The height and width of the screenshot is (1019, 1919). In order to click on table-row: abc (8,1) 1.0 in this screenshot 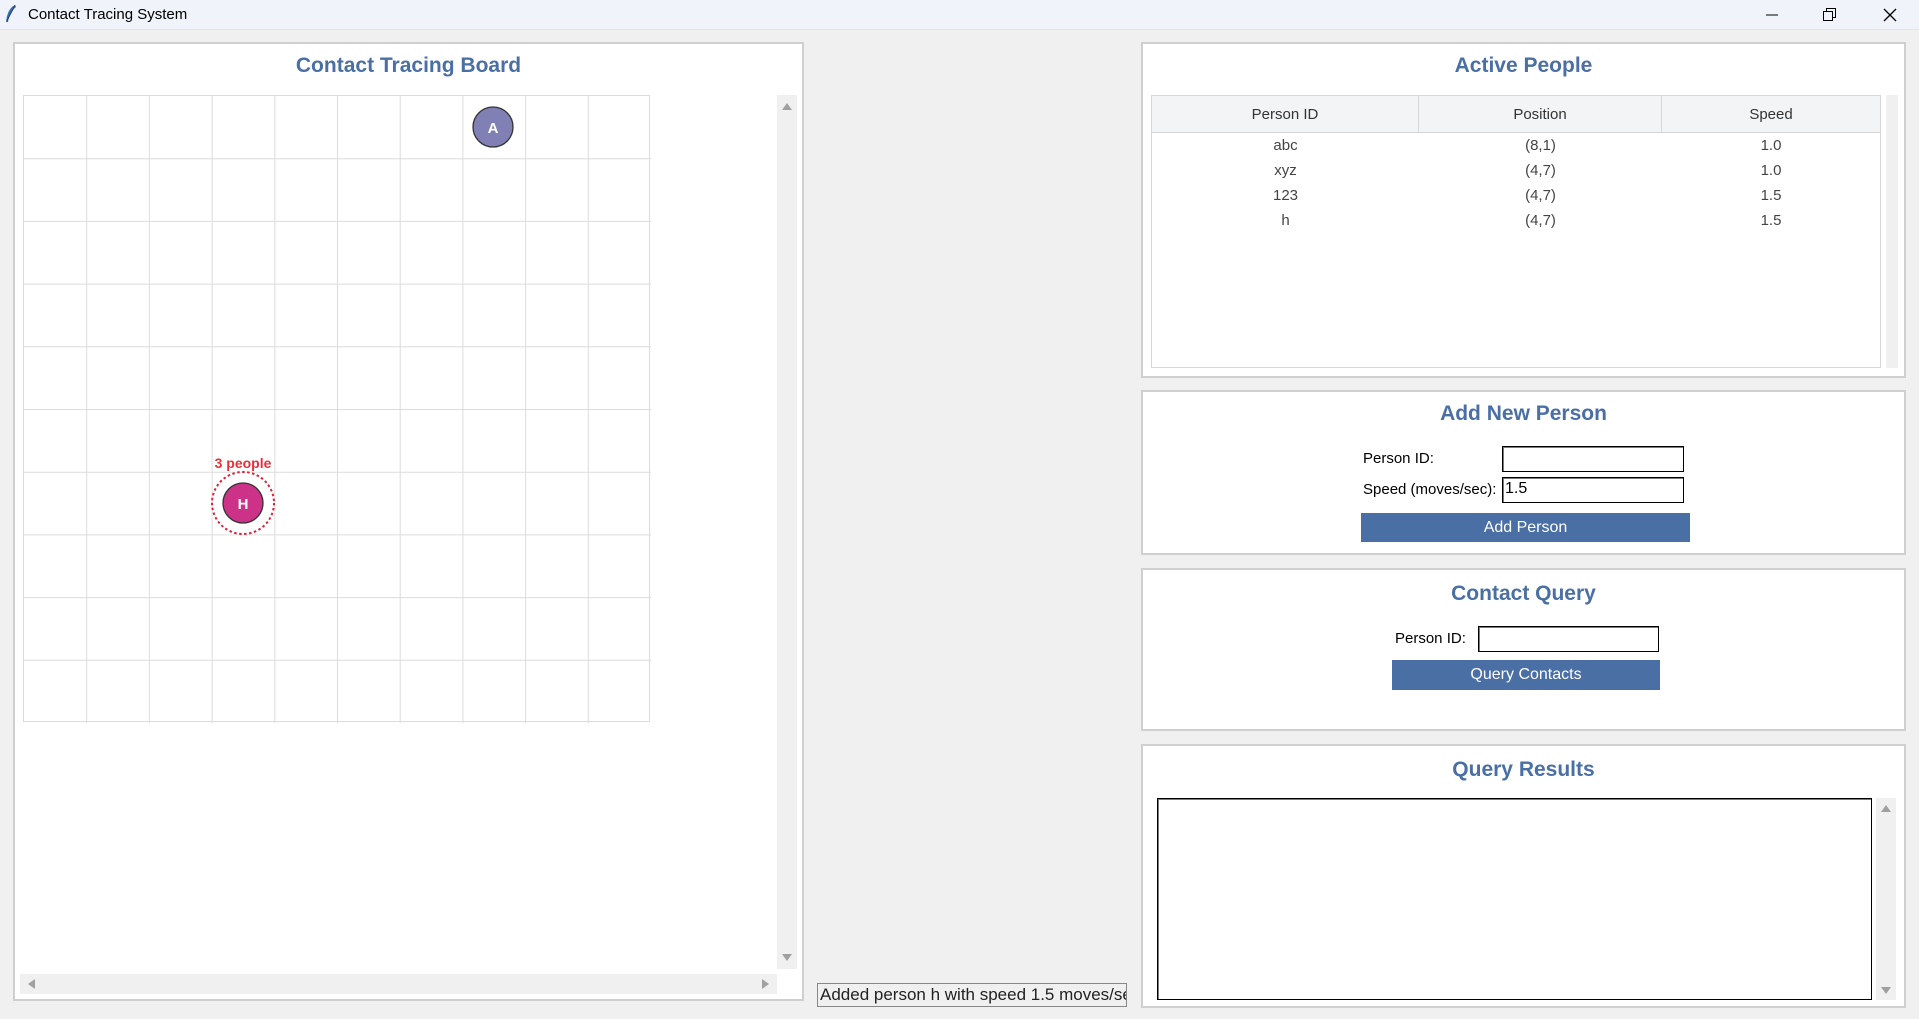, I will do `click(1516, 145)`.